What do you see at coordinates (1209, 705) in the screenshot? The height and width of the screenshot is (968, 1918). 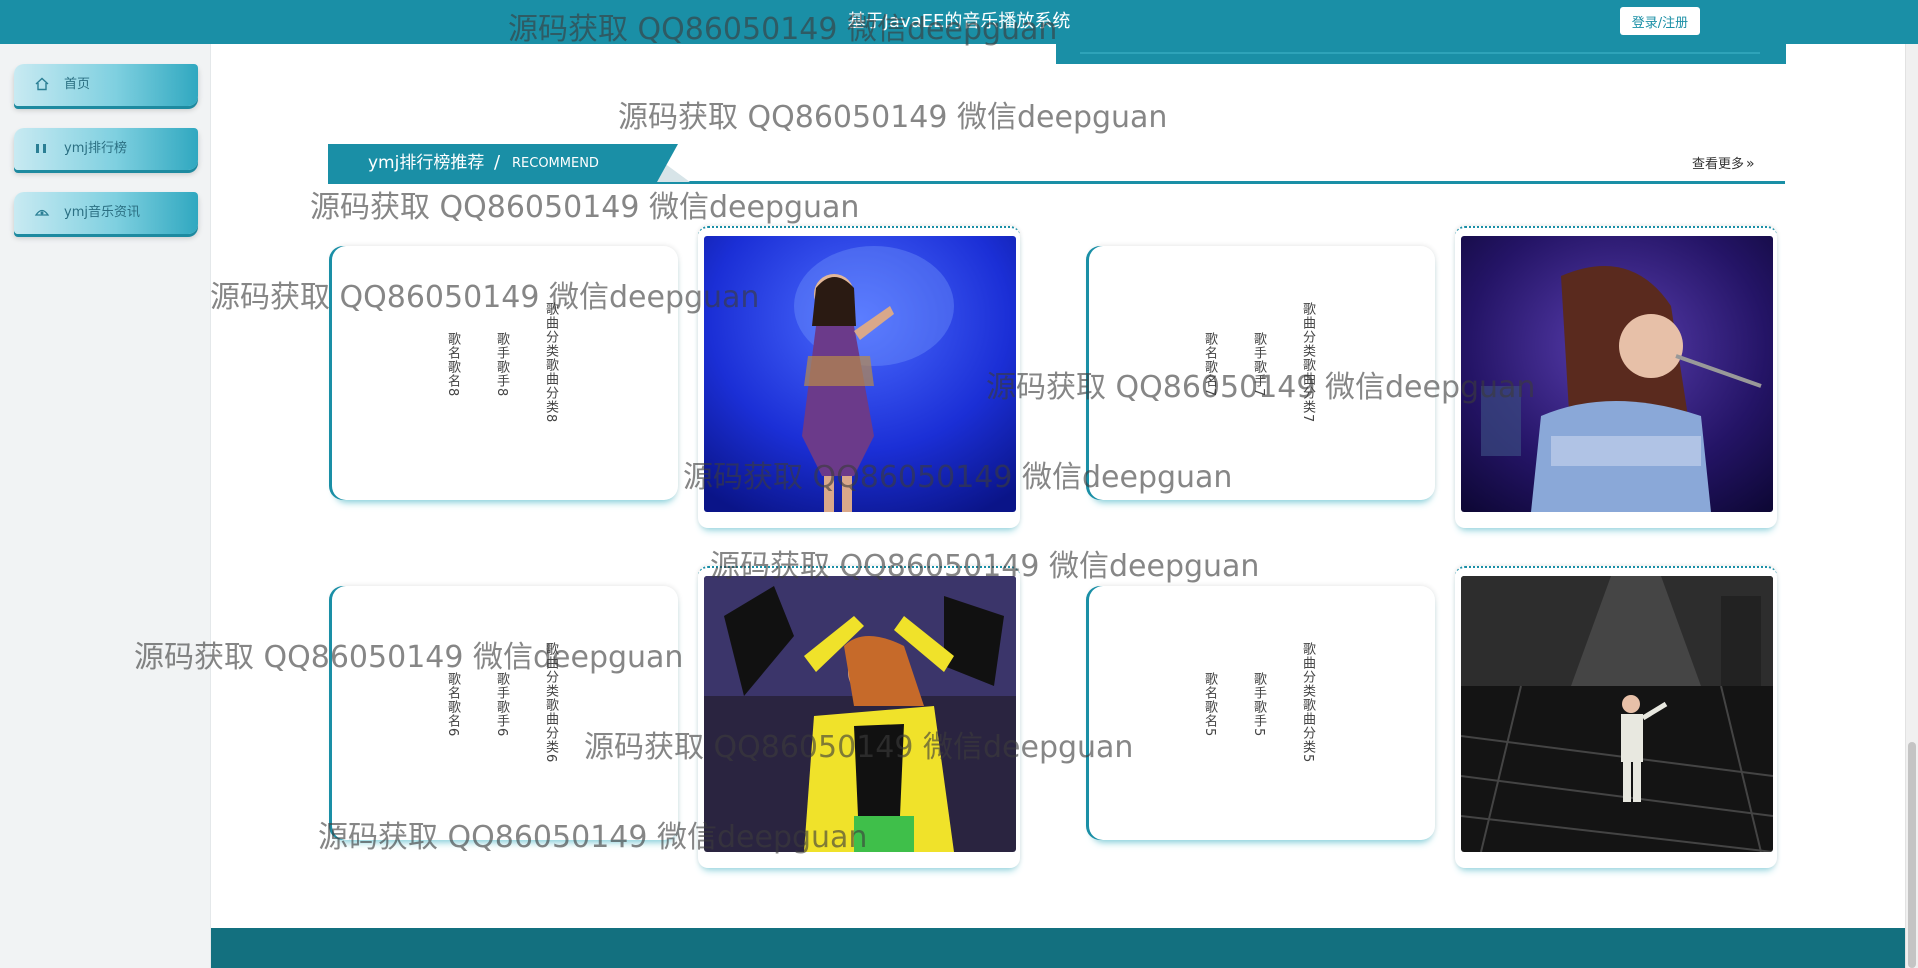 I see `song-name: 歌名歌名5` at bounding box center [1209, 705].